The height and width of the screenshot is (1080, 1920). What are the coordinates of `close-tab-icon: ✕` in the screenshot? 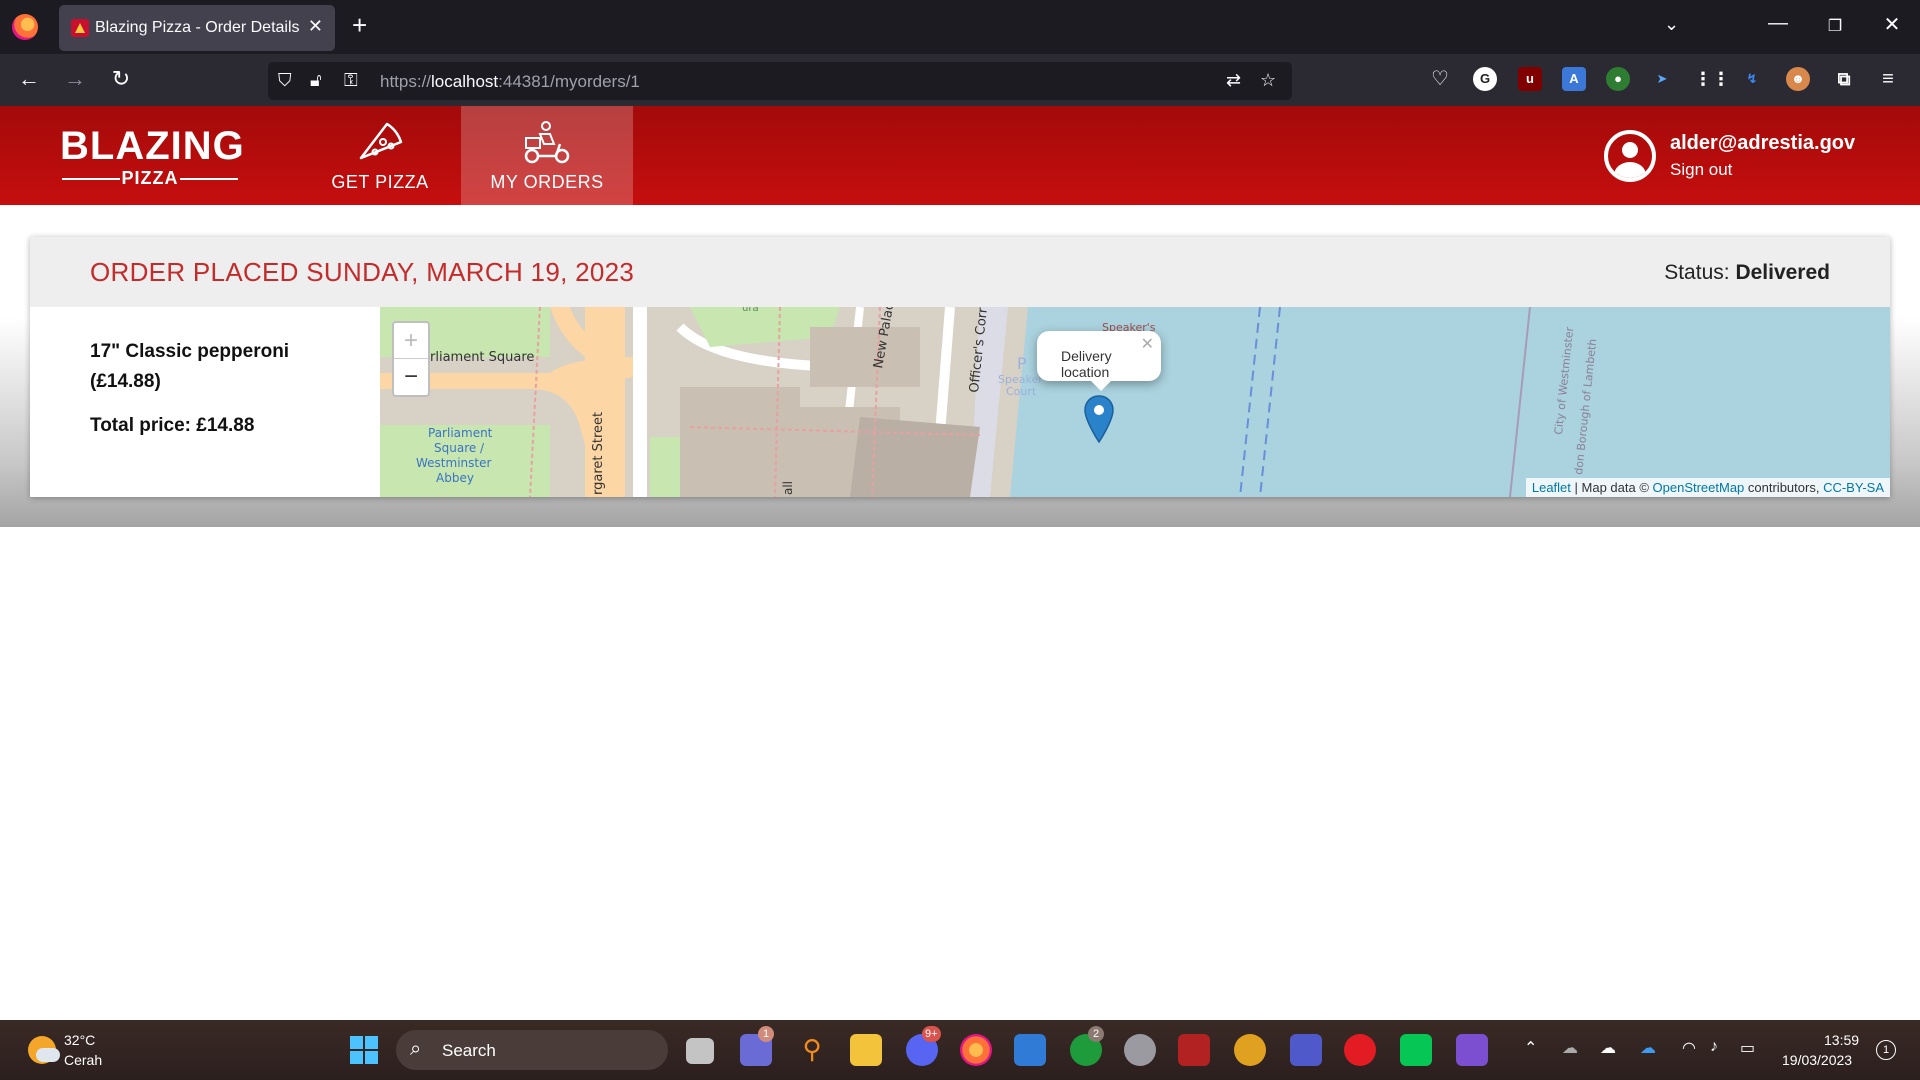 It's located at (315, 26).